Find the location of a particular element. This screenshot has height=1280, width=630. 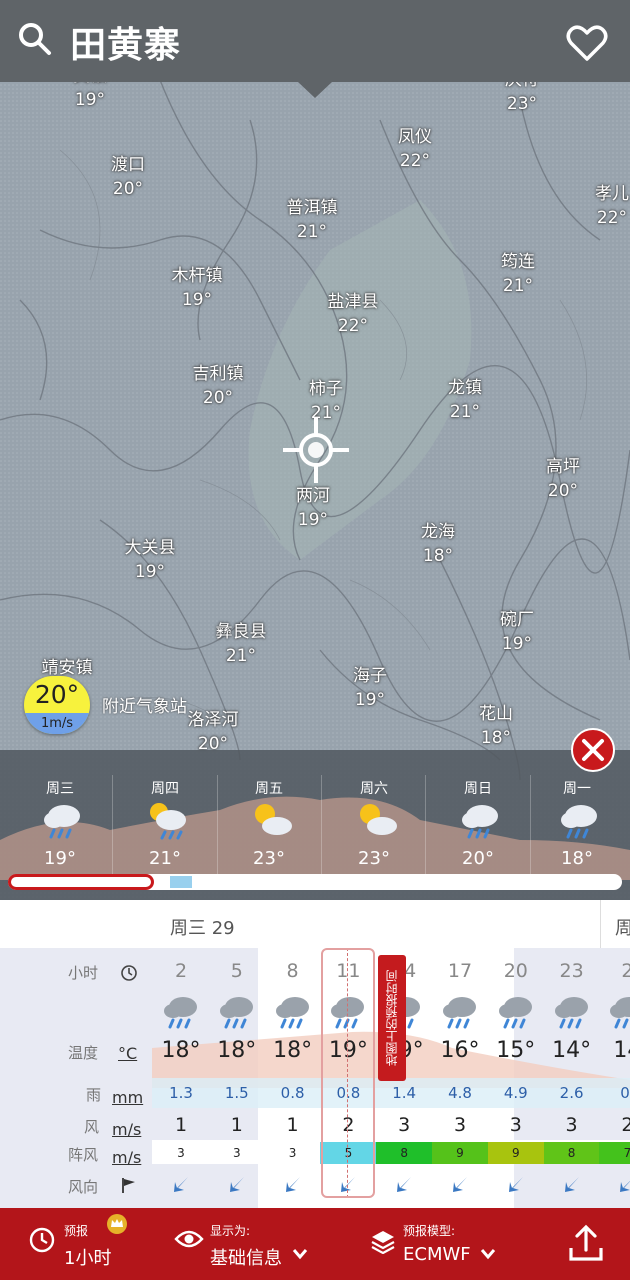

place-name: 海子 is located at coordinates (370, 676).